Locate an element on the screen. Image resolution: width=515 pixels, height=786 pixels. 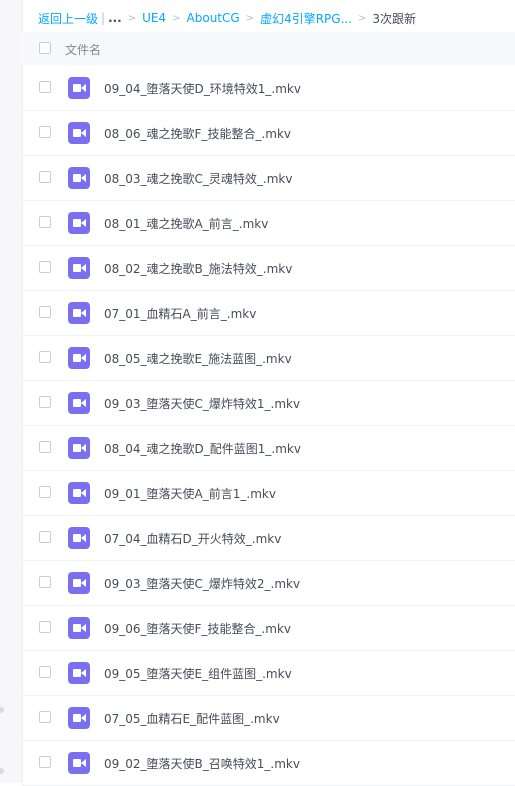
breadcrumb-current: 3次跟新 is located at coordinates (394, 18).